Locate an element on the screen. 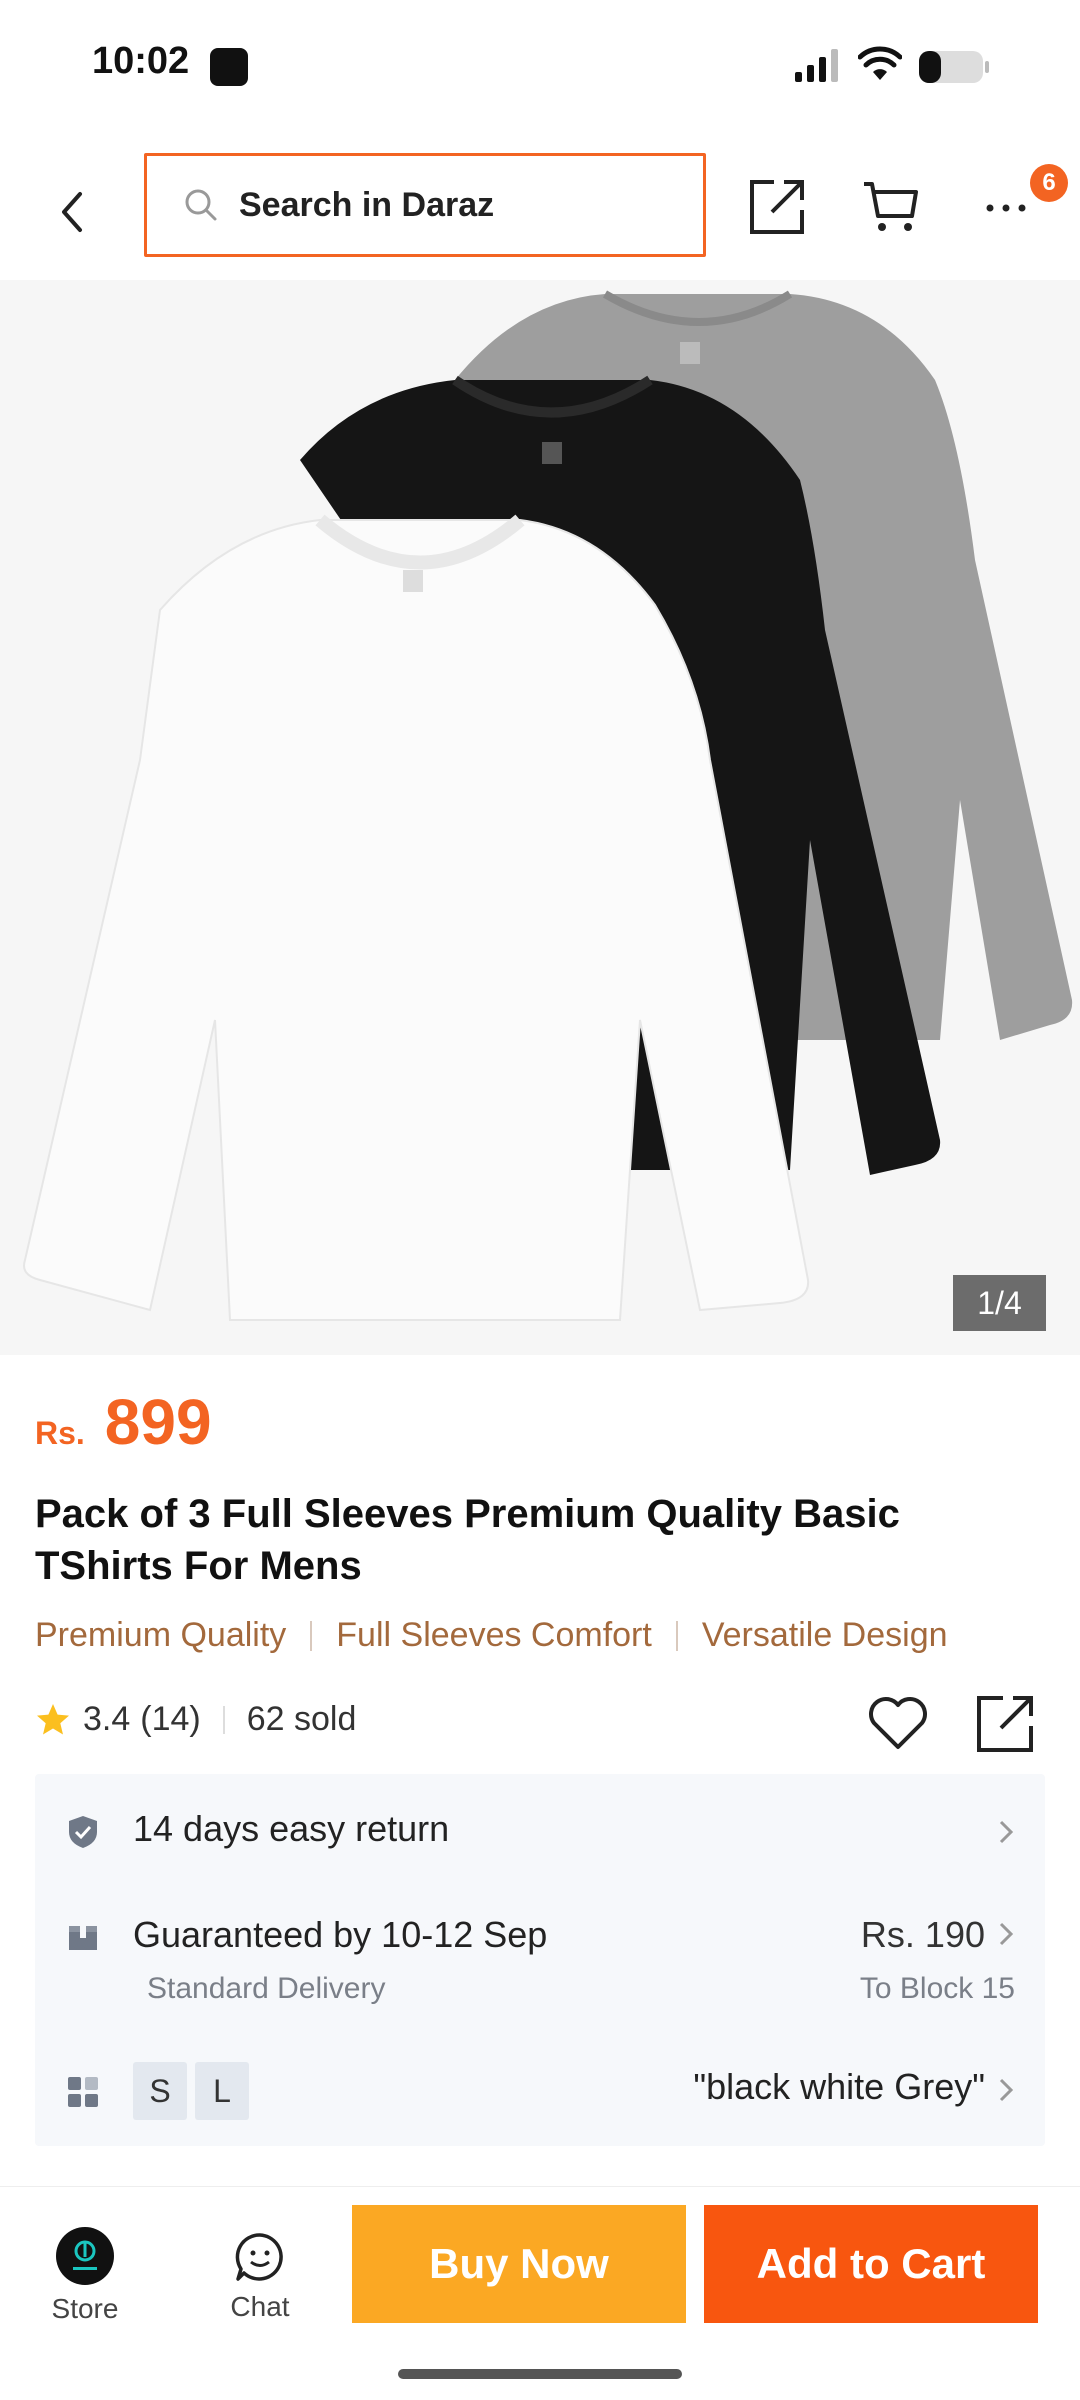  notification-badge: 6 is located at coordinates (1049, 183).